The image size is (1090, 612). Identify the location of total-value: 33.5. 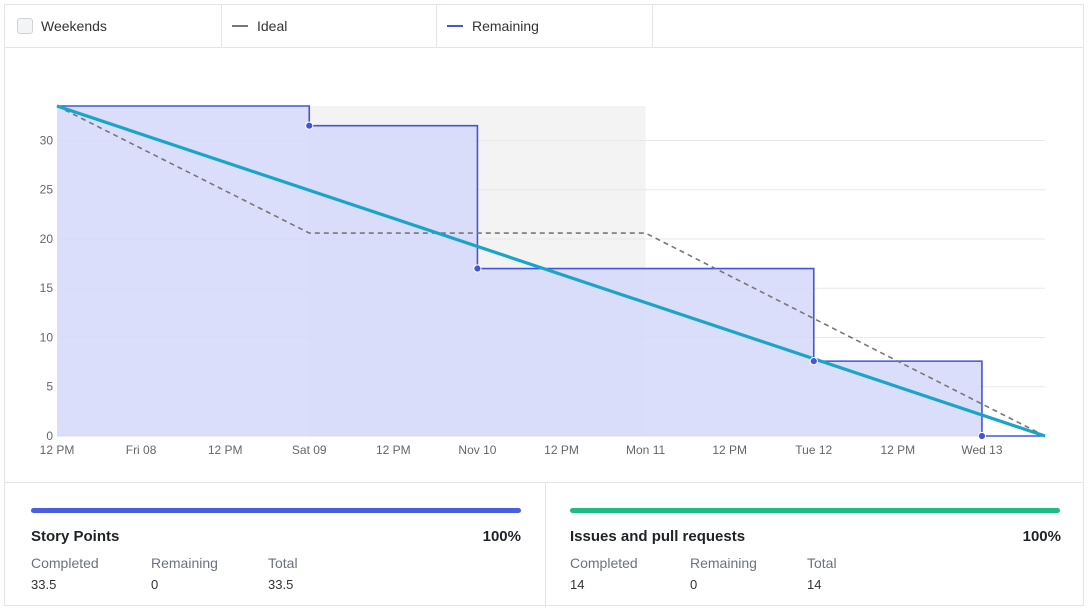
(281, 584).